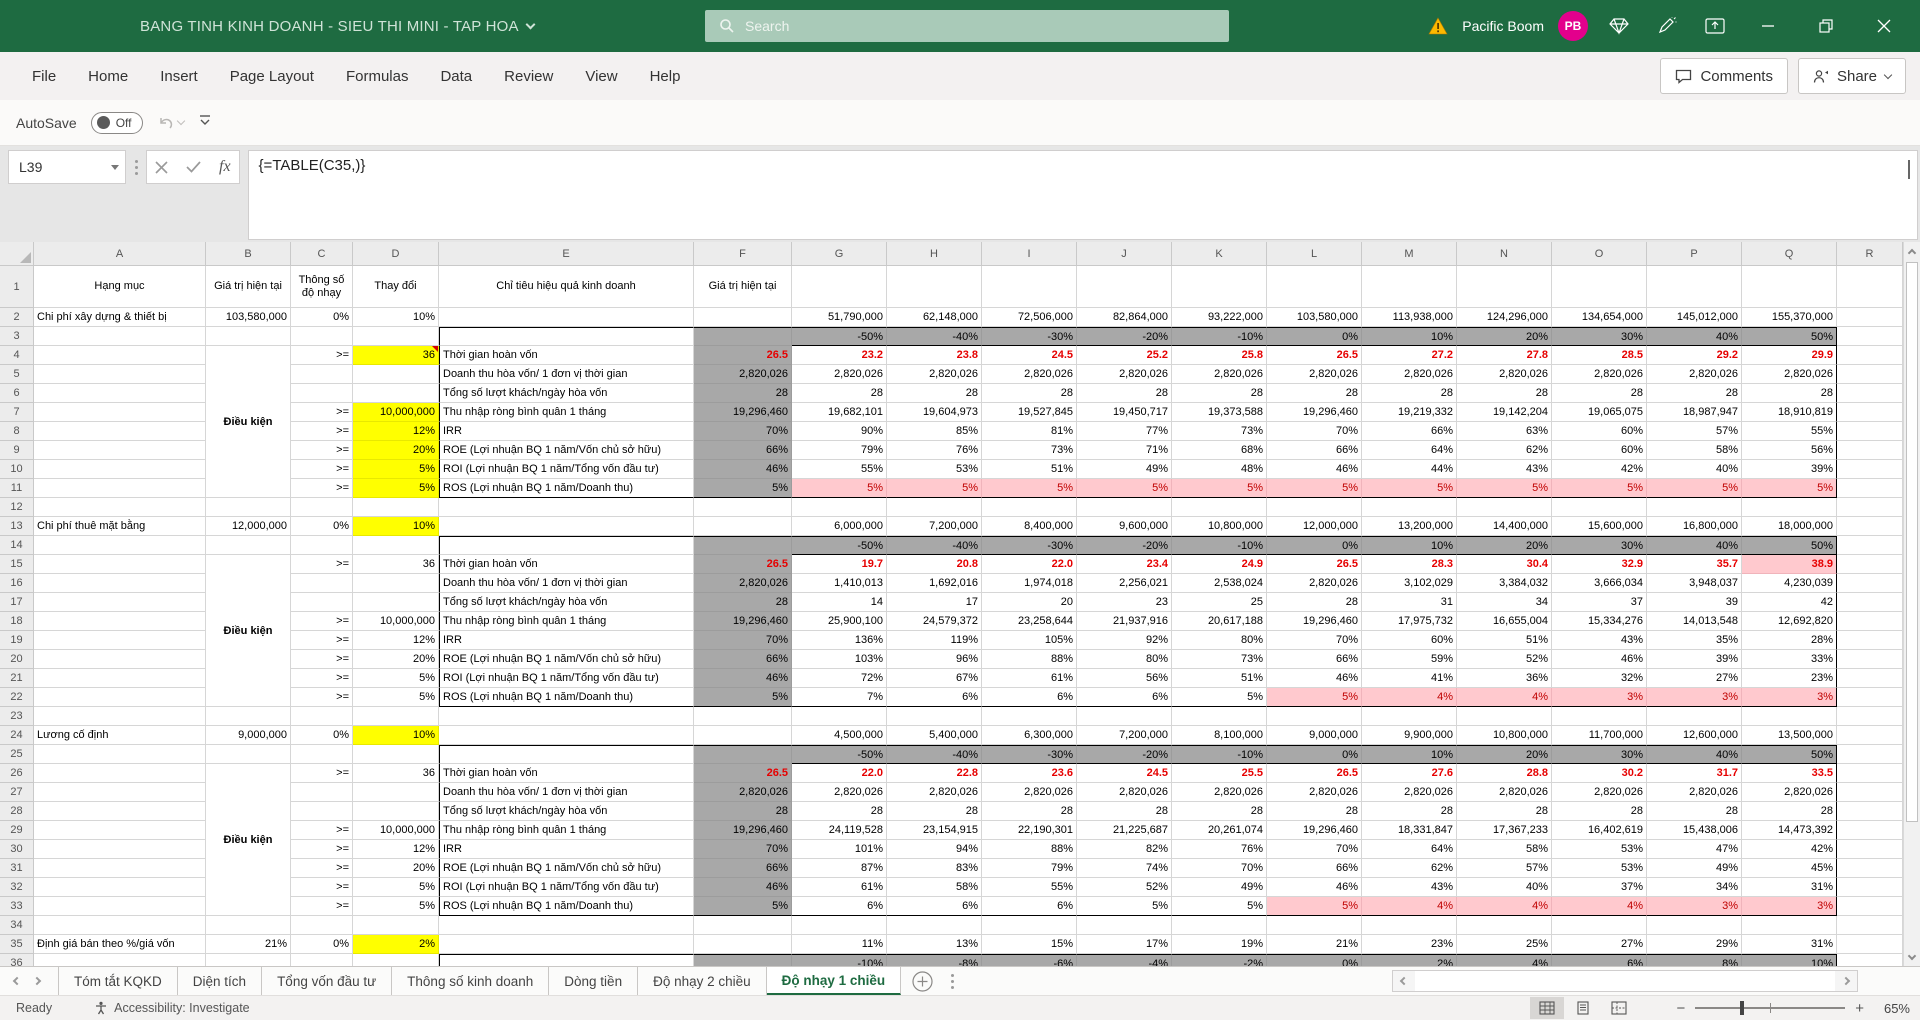 The image size is (1920, 1020). Describe the element at coordinates (1504, 830) in the screenshot. I see `cell-N29: 17,367,233` at that location.